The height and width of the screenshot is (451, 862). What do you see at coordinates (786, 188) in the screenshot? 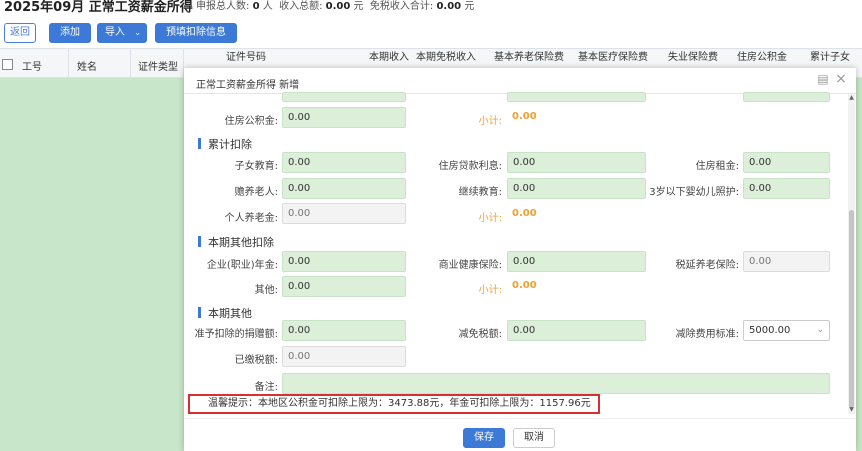
I see `infant-care-input: 0.00` at bounding box center [786, 188].